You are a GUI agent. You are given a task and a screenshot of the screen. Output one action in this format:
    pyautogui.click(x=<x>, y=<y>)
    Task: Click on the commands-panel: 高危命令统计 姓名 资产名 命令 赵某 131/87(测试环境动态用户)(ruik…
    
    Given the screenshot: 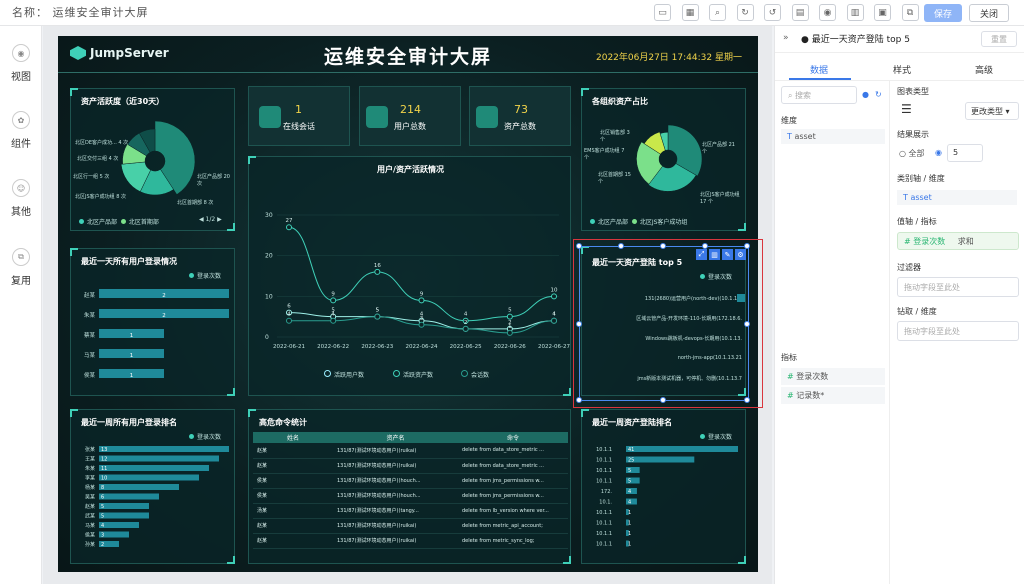 What is the action you would take?
    pyautogui.click(x=409, y=486)
    